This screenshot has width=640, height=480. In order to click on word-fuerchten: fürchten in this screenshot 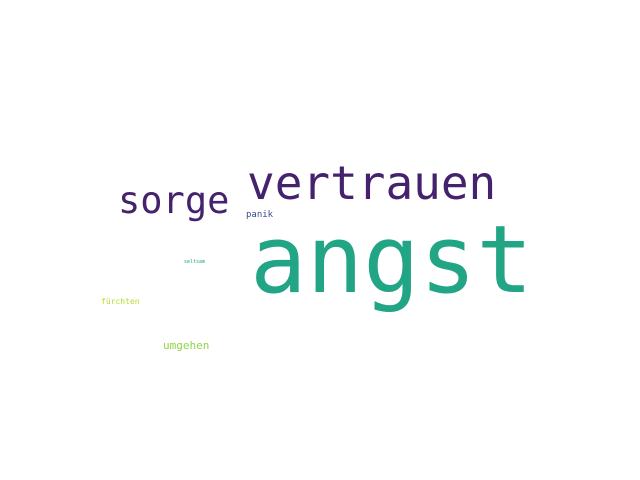, I will do `click(120, 301)`.